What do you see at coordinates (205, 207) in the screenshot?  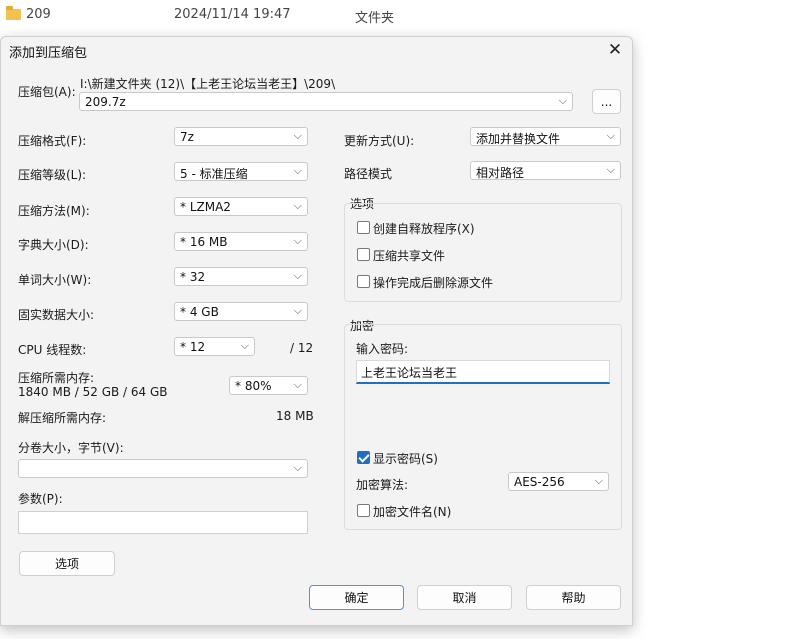 I see `method-value: * LZMA2` at bounding box center [205, 207].